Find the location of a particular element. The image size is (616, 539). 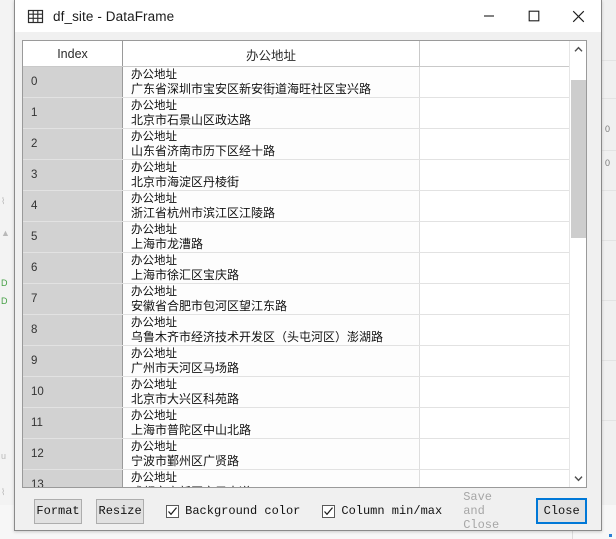

background-glyph: u is located at coordinates (4, 456).